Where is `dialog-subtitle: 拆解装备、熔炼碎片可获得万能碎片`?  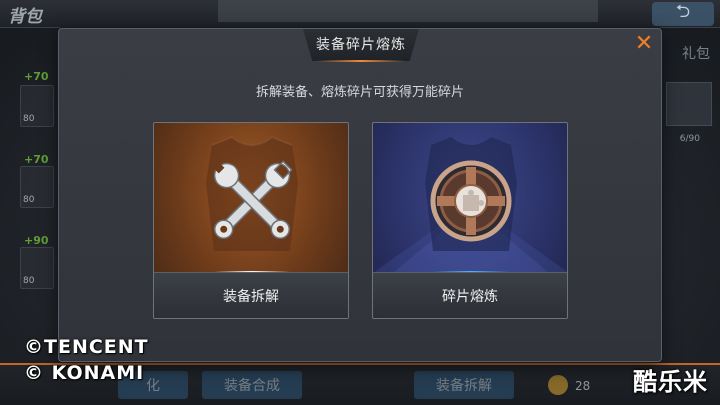
dialog-subtitle: 拆解装备、熔炼碎片可获得万能碎片 is located at coordinates (359, 92).